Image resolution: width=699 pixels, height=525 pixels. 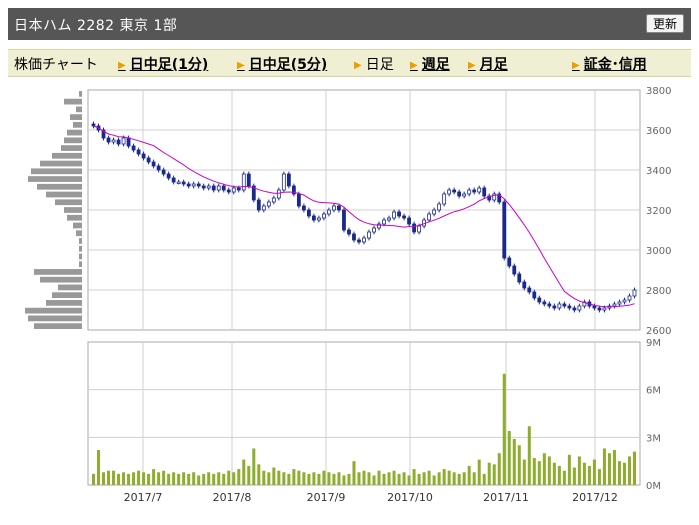 I want to click on volume-tick-label: 3M, so click(x=653, y=438).